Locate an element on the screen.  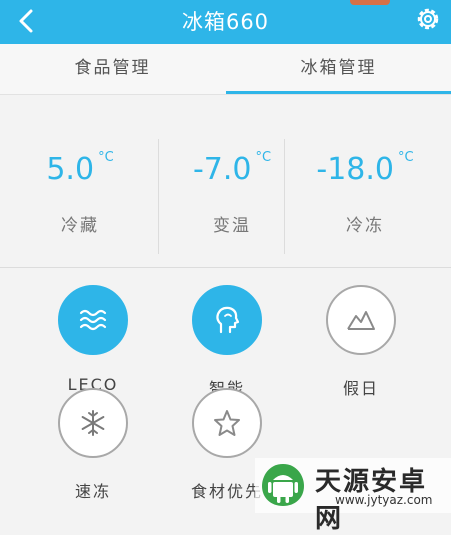
mode-quick-freeze-button is located at coordinates (93, 423).